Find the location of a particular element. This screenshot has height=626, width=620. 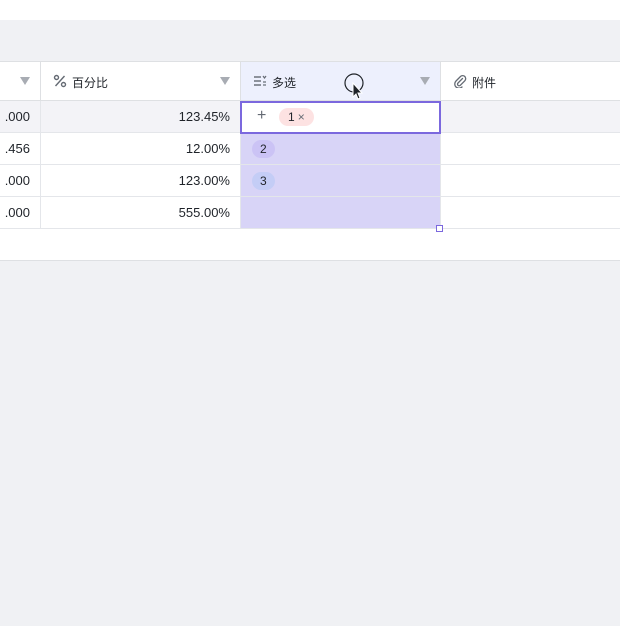

remove-option-icon: × is located at coordinates (301, 117).